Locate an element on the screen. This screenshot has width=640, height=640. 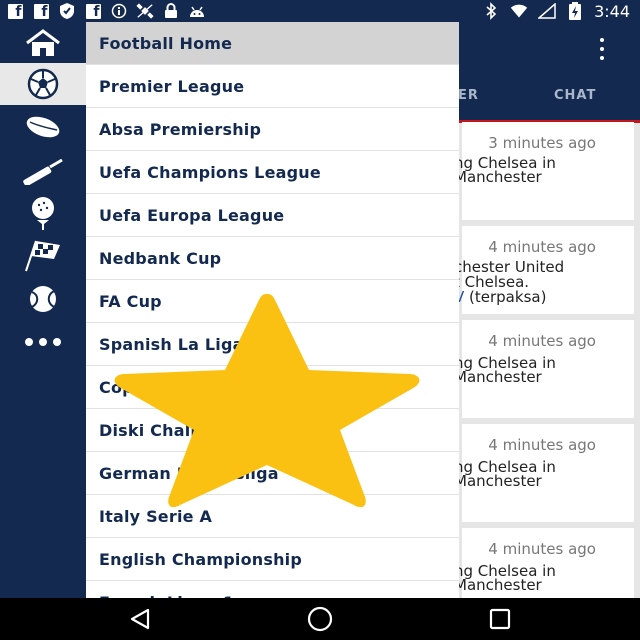
home-button is located at coordinates (320, 619).